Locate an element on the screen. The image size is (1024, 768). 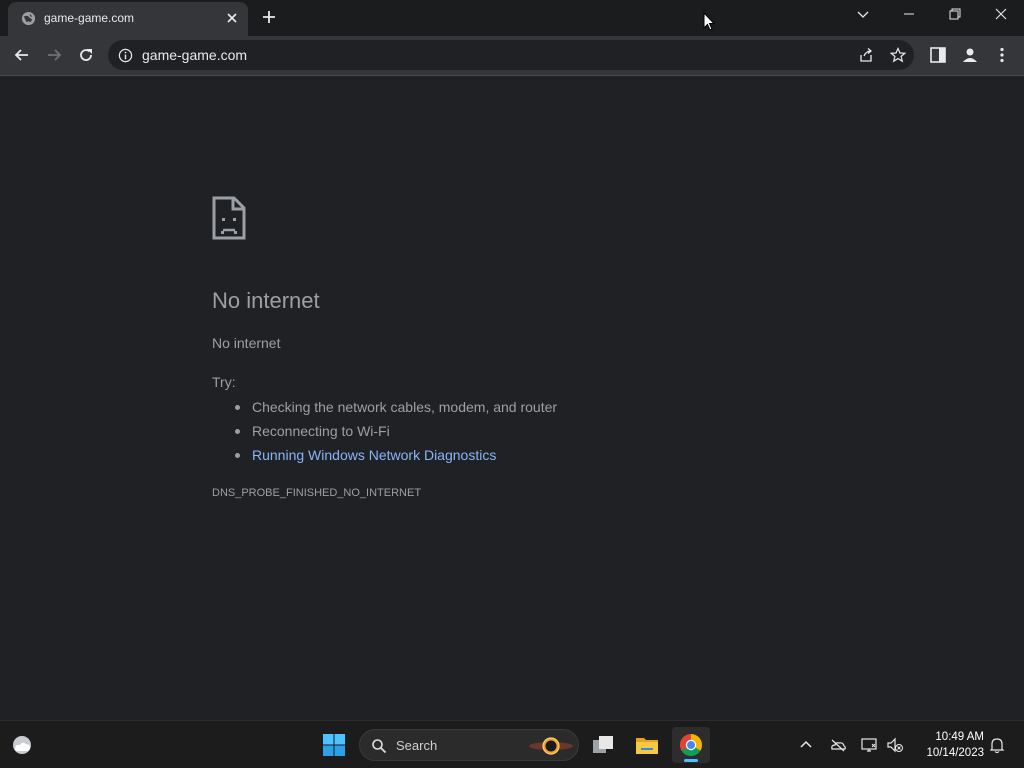
tab-close-icon is located at coordinates (232, 18).